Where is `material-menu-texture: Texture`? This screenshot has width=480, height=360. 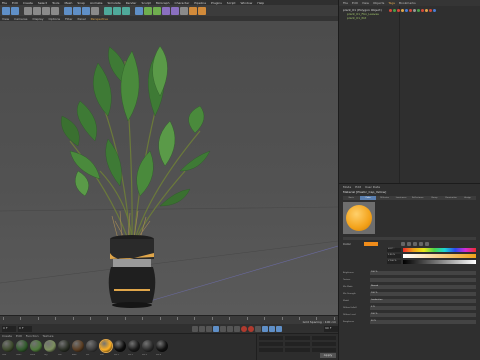
material-menu-texture: Texture is located at coordinates (48, 336).